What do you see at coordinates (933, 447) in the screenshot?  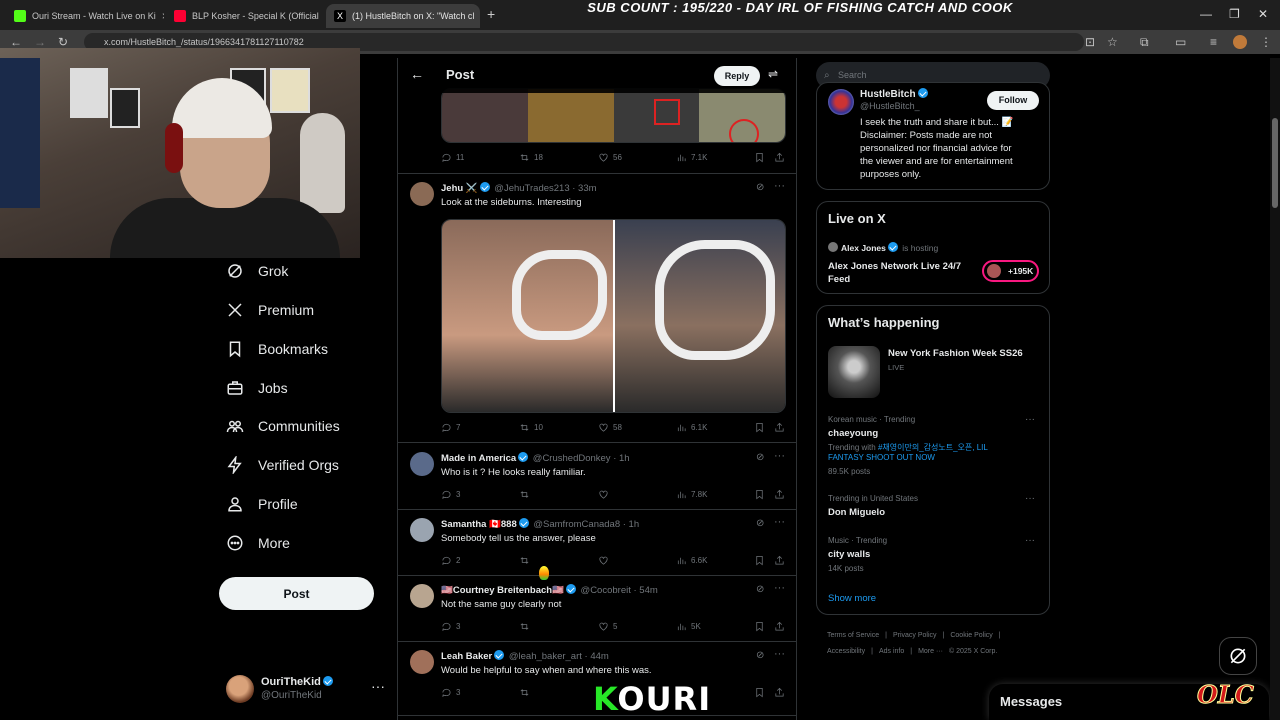 I see `trend-hashtag-link: #채영이만의_감성노트_오픈, LIL` at bounding box center [933, 447].